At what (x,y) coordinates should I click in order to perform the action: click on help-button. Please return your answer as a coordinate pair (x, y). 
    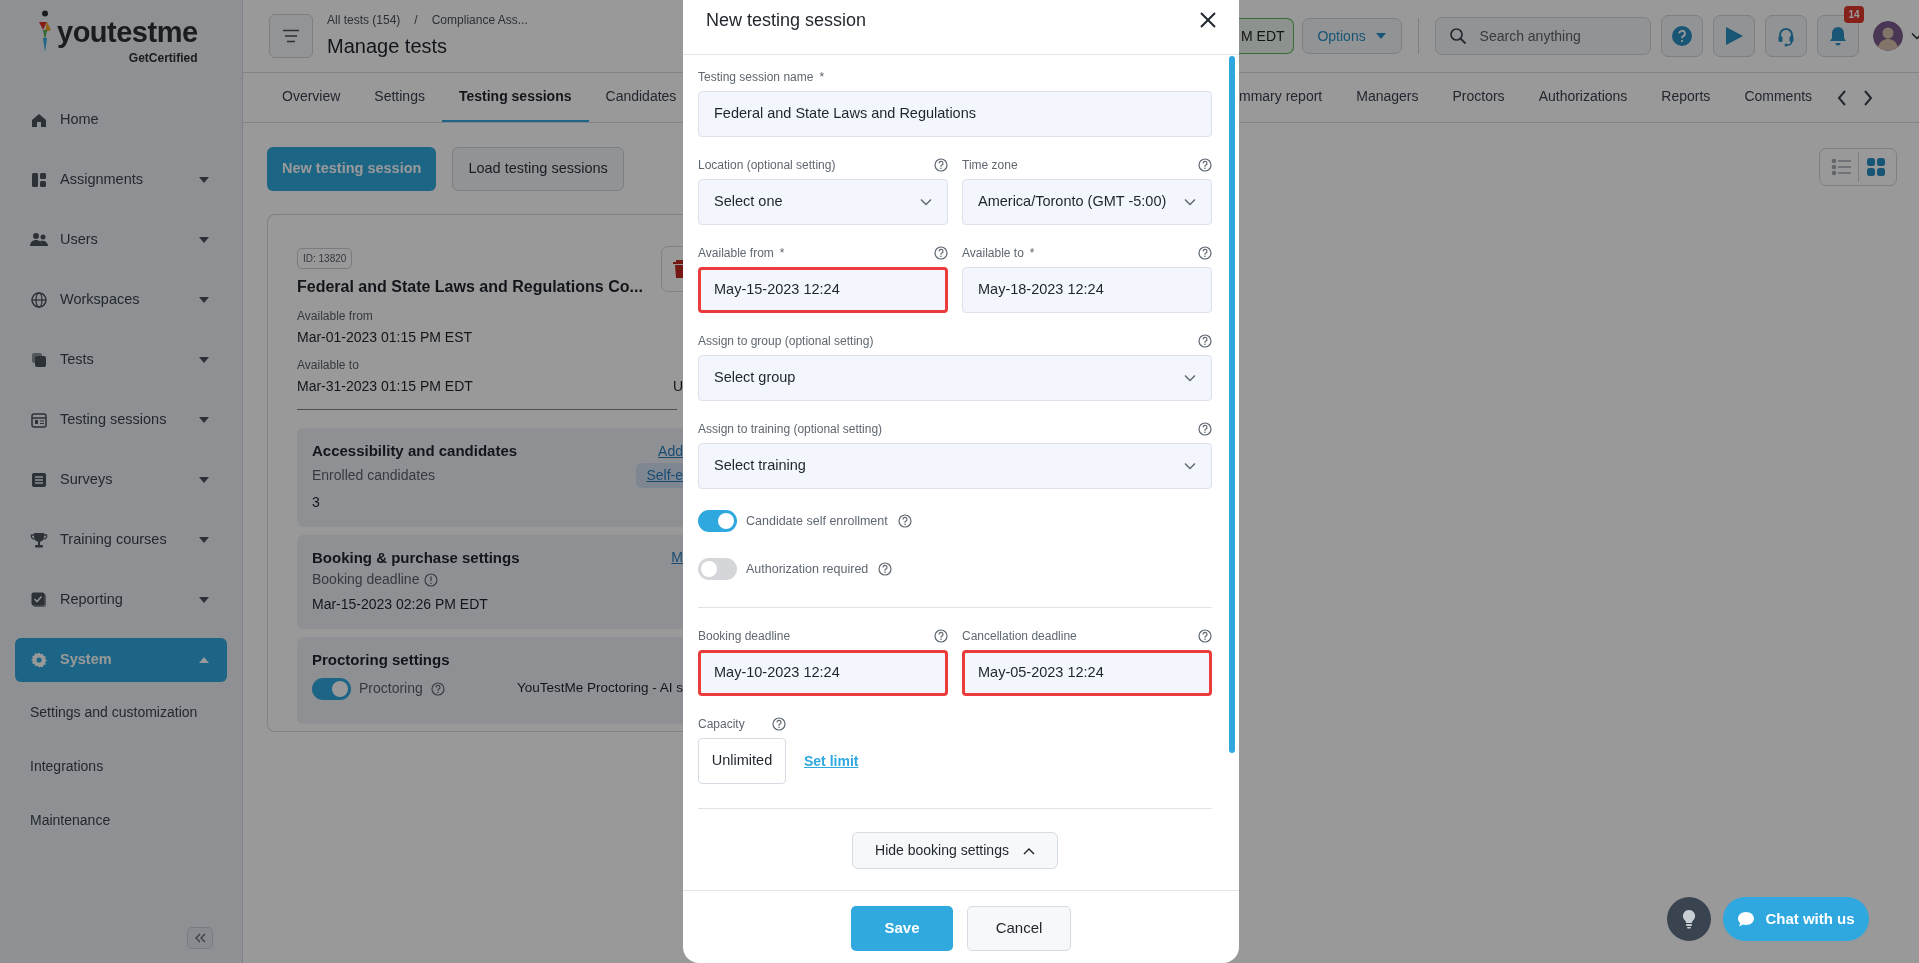
    Looking at the image, I should click on (1681, 36).